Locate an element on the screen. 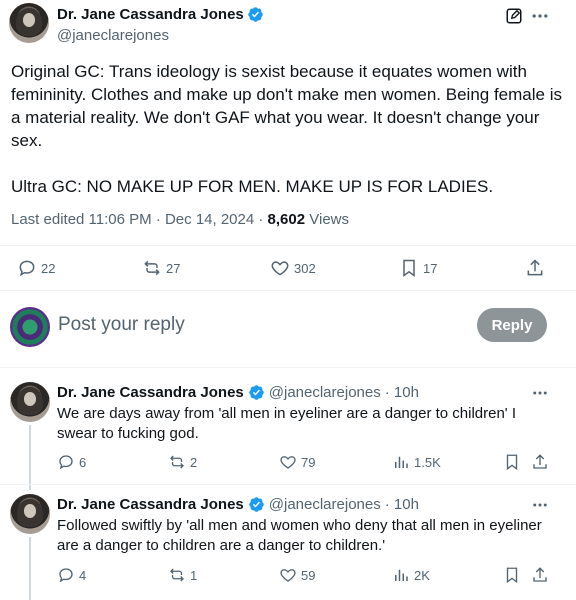  edit-icon is located at coordinates (514, 16).